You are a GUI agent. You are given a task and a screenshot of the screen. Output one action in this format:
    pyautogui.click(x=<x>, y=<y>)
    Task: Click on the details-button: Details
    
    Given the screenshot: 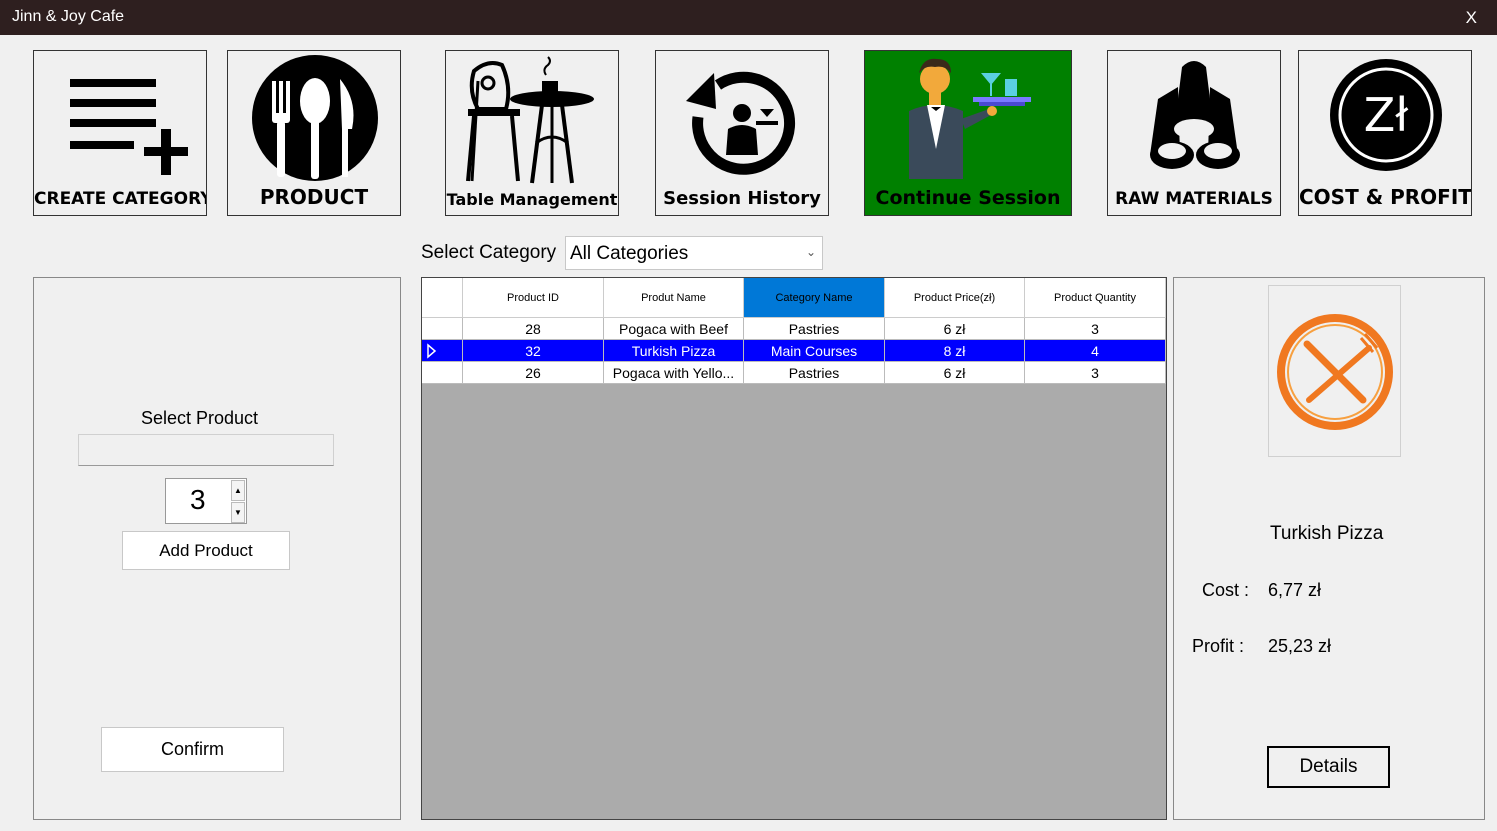 What is the action you would take?
    pyautogui.click(x=1328, y=767)
    